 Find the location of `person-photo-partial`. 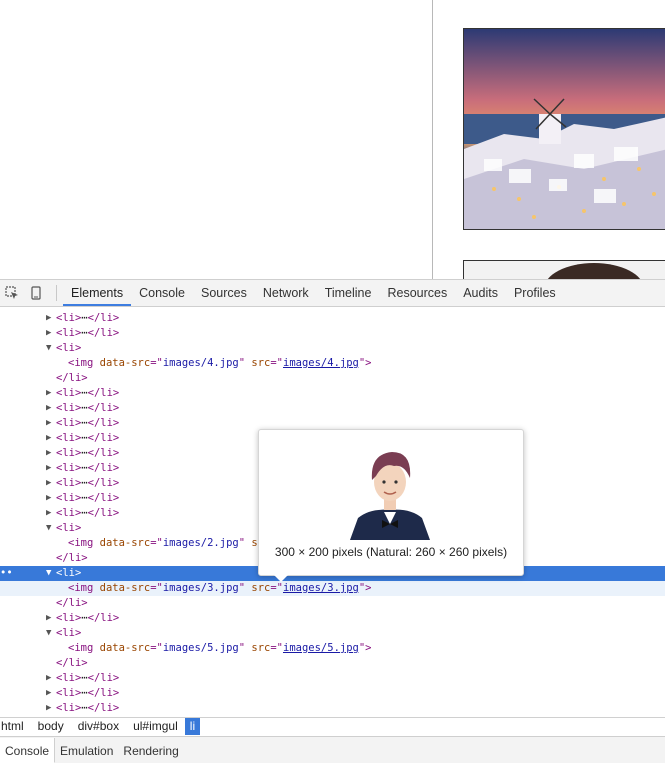

person-photo-partial is located at coordinates (564, 269).